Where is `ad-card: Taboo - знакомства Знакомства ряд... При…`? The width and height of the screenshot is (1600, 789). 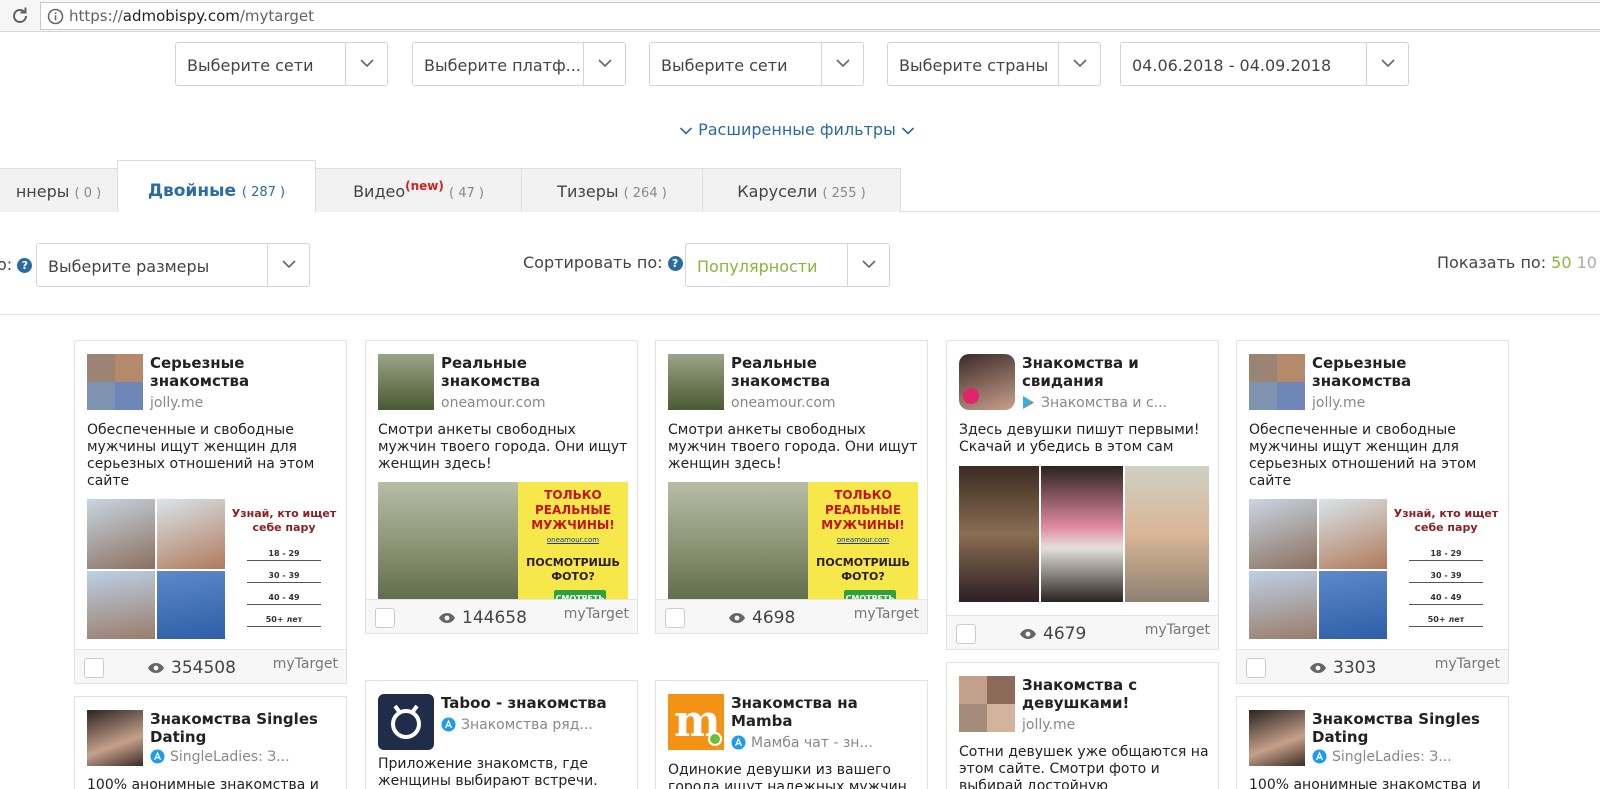
ad-card: Taboo - знакомства Знакомства ряд... При… is located at coordinates (501, 734).